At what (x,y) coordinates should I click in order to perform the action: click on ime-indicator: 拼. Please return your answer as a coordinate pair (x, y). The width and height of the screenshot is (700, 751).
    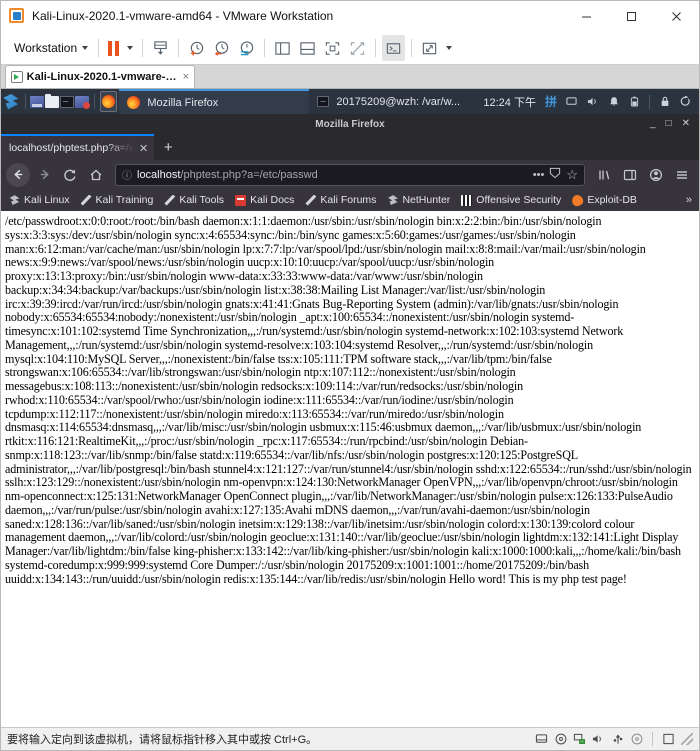
    Looking at the image, I should click on (551, 101).